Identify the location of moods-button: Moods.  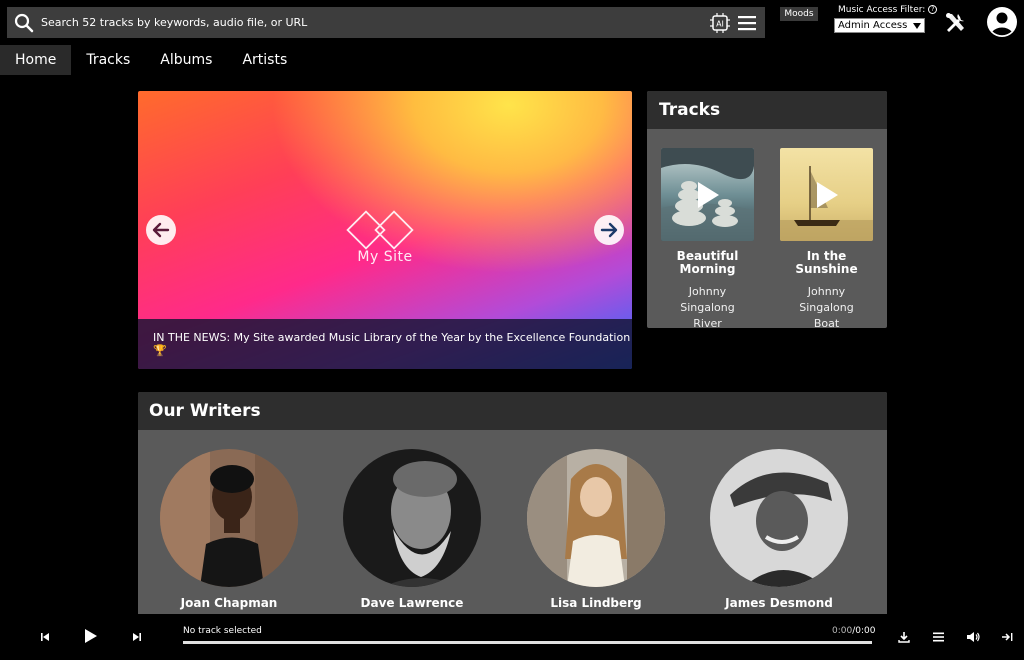
(799, 14).